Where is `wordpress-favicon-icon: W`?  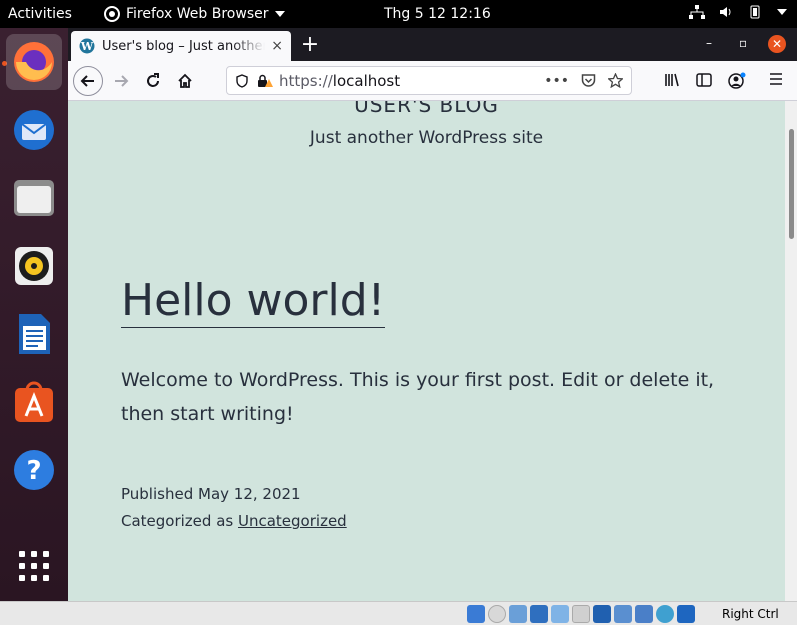
wordpress-favicon-icon: W is located at coordinates (87, 46).